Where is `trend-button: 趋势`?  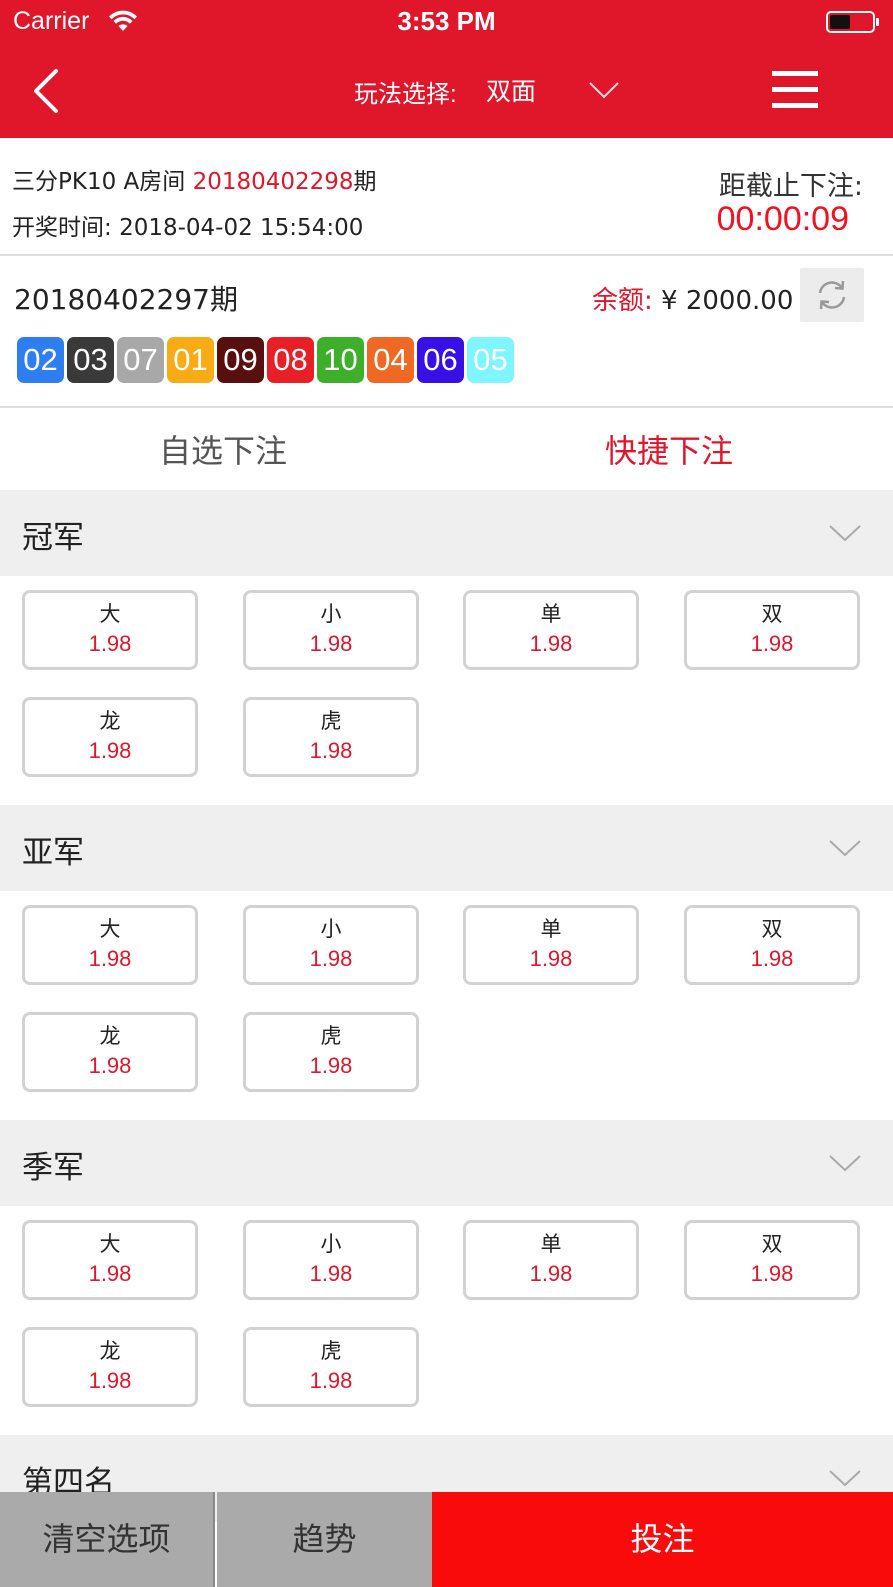
trend-button: 趋势 is located at coordinates (324, 1539).